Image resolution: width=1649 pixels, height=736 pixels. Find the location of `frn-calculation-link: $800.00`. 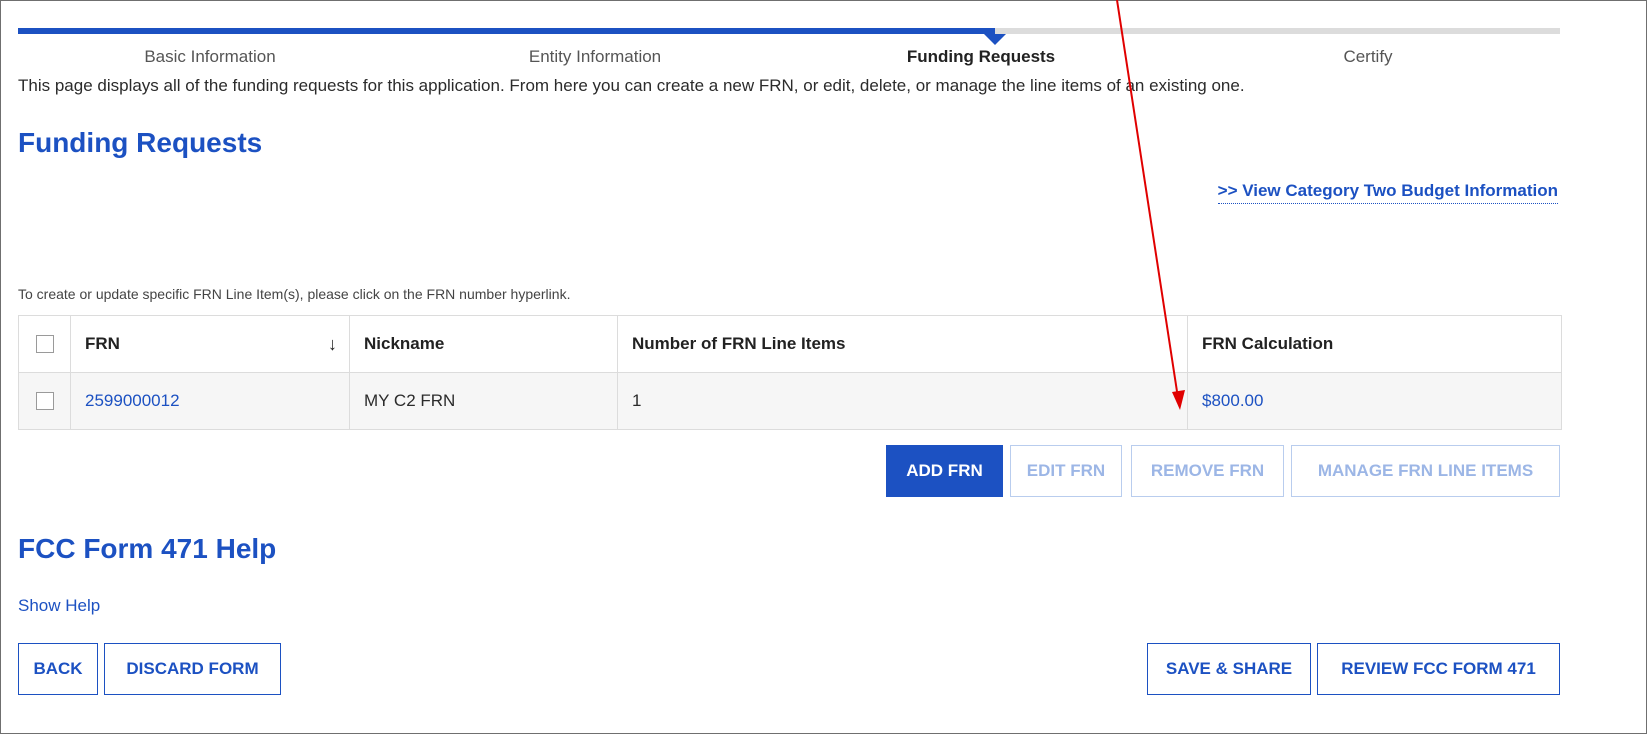

frn-calculation-link: $800.00 is located at coordinates (1232, 401).